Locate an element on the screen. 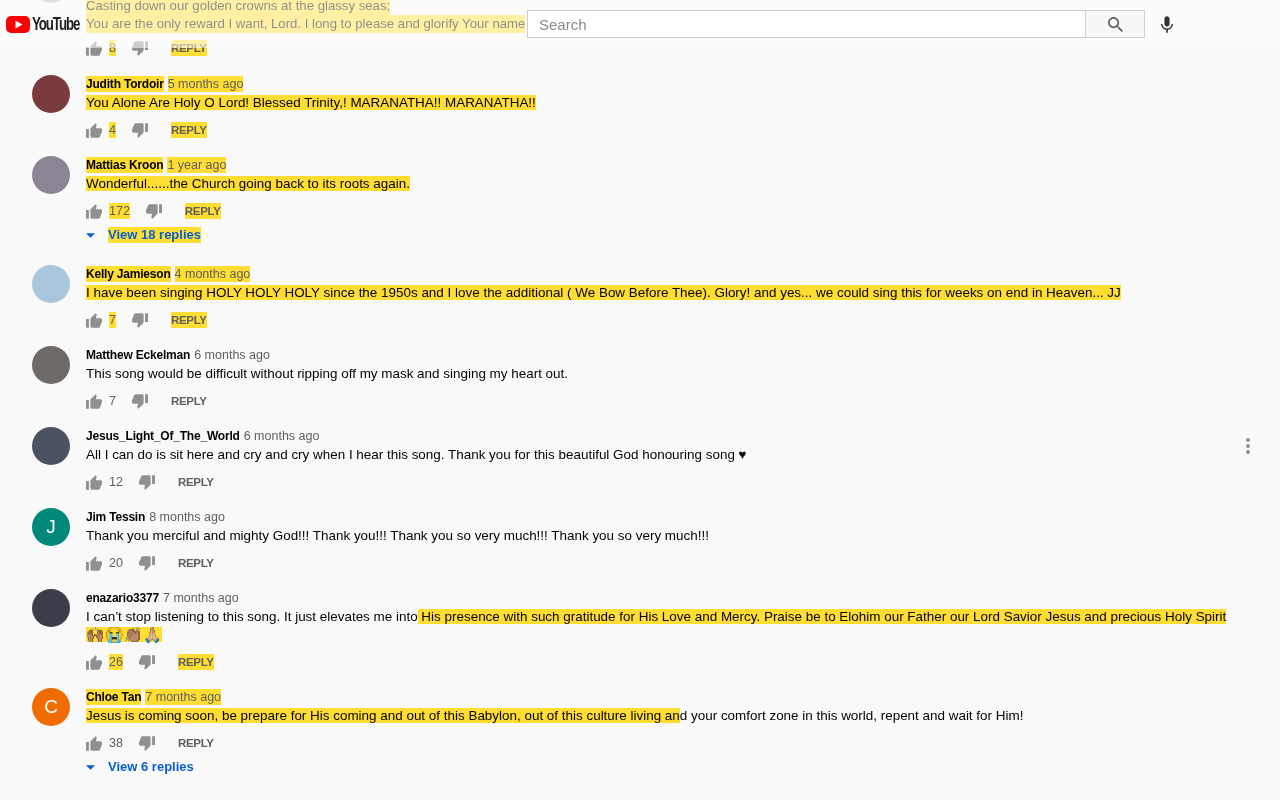 The height and width of the screenshot is (800, 1280). comment-author: Chloe Tan is located at coordinates (114, 697).